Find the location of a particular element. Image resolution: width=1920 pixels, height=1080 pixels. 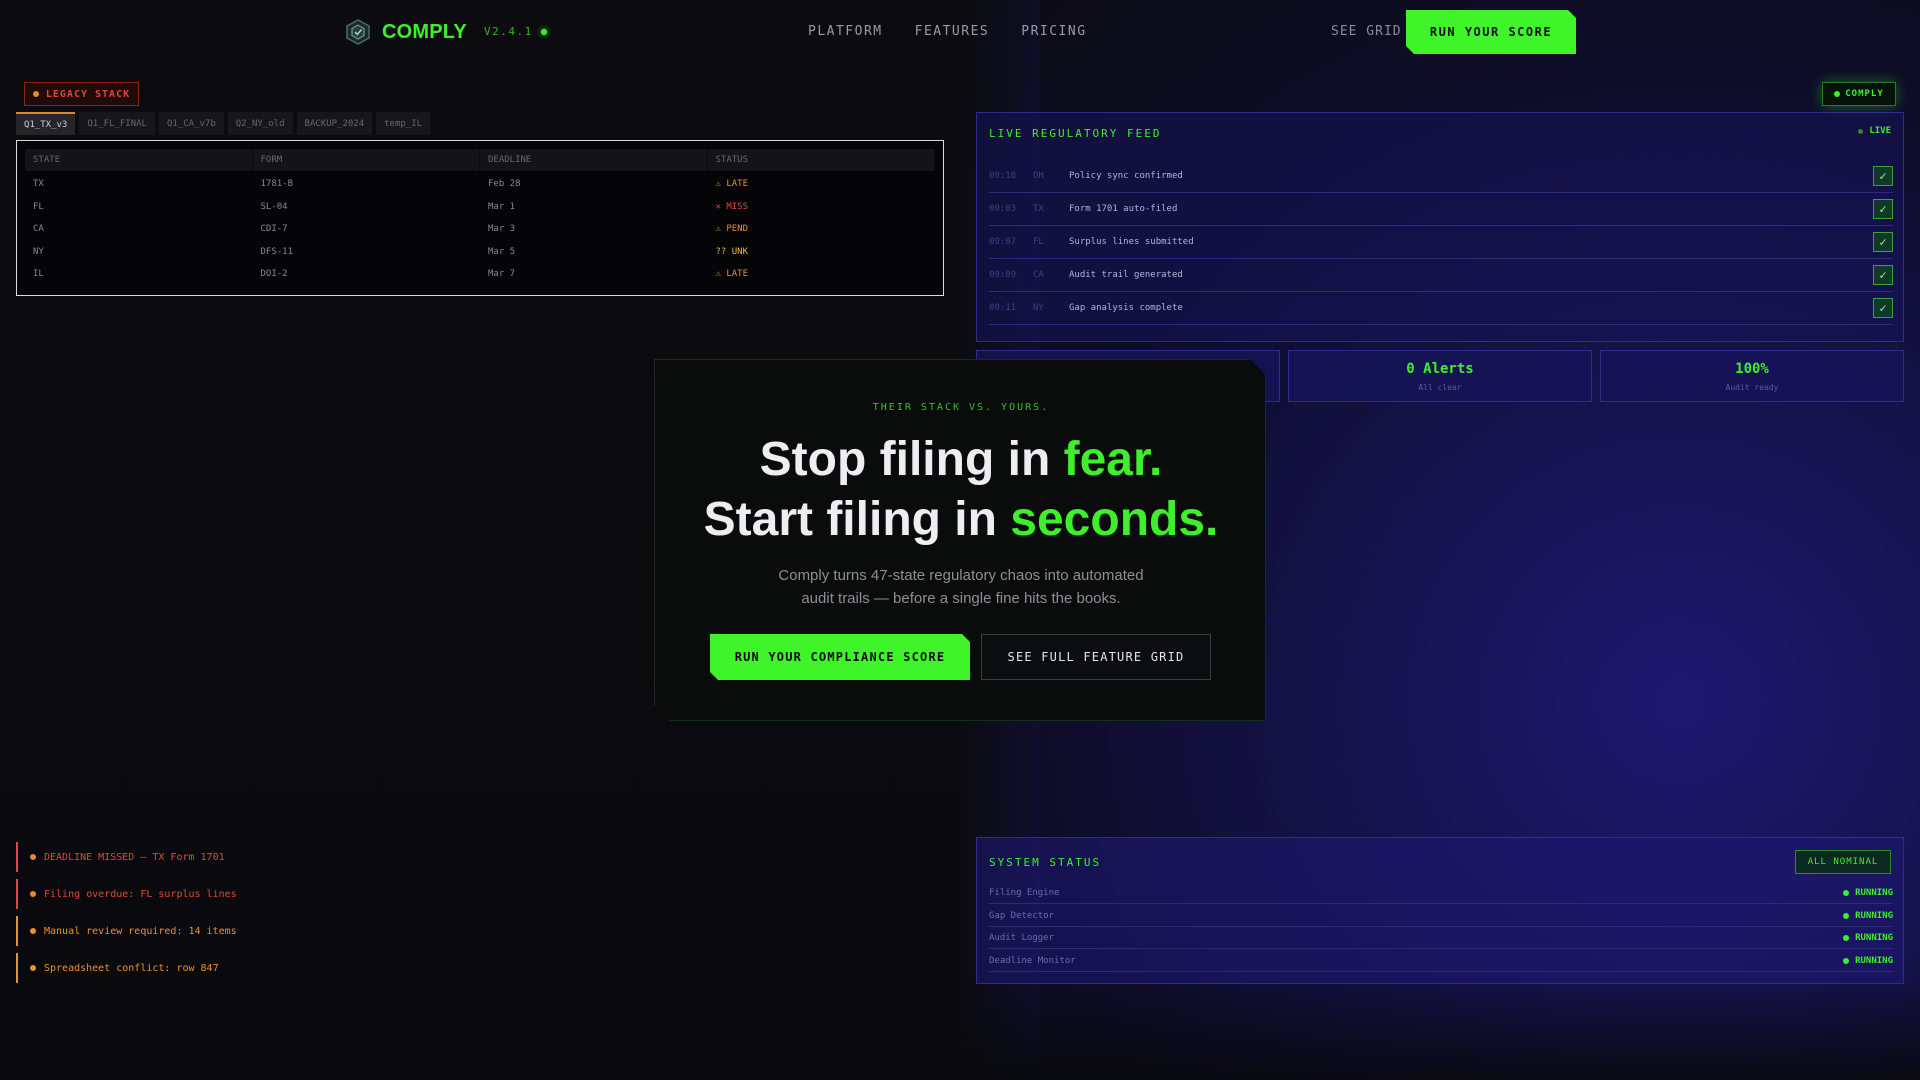

alert-filing-overdue: Filing overdue: FL surplus lines is located at coordinates (126, 894).